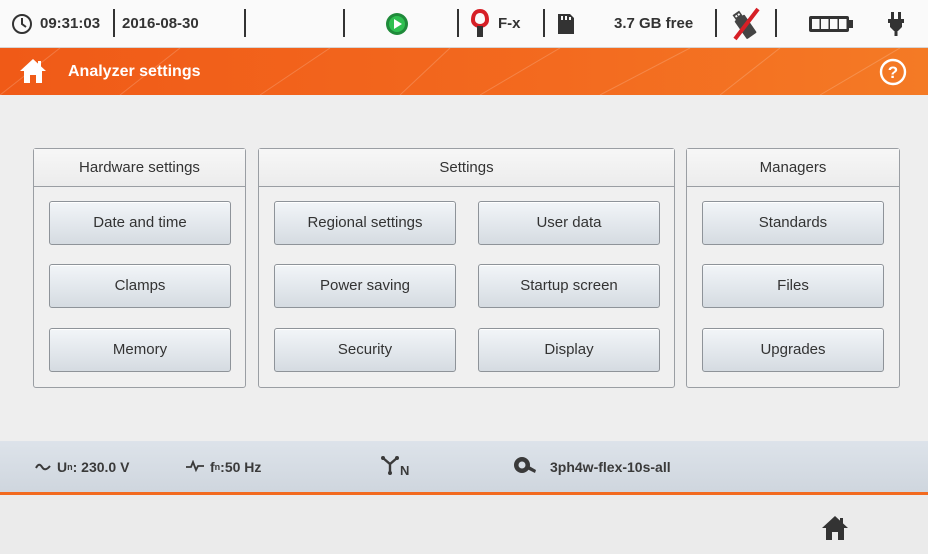  What do you see at coordinates (793, 286) in the screenshot?
I see `files-button: Files` at bounding box center [793, 286].